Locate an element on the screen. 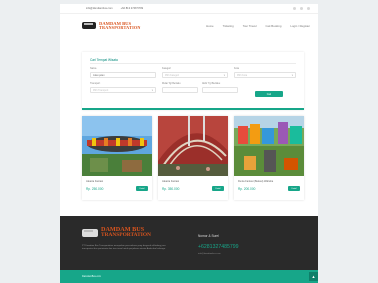 Image resolution: width=378 pixels, height=283 pixels. chevron-up-icon: ▲ is located at coordinates (313, 276).